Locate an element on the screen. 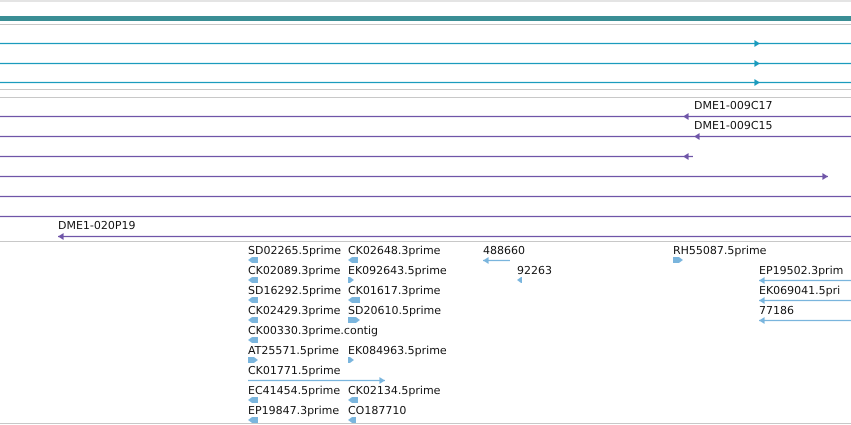 The height and width of the screenshot is (425, 851). feature-label: 77186 is located at coordinates (776, 310).